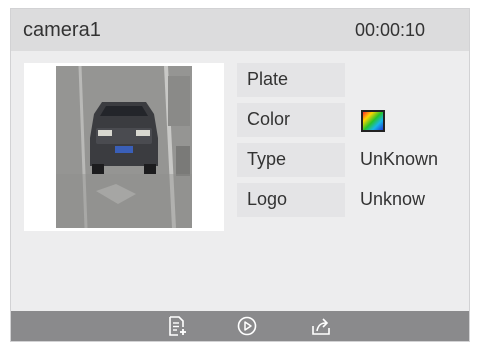  I want to click on camera-name: camera1, so click(62, 30).